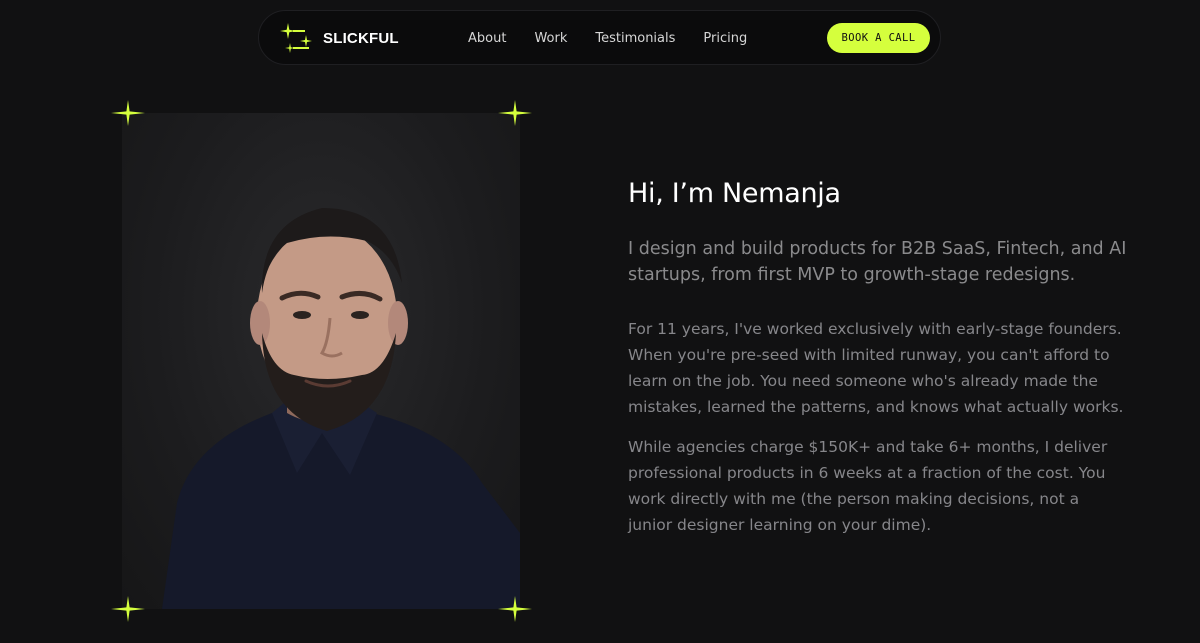  Describe the element at coordinates (734, 193) in the screenshot. I see `page-title: Hi, I’m Nemanja` at that location.